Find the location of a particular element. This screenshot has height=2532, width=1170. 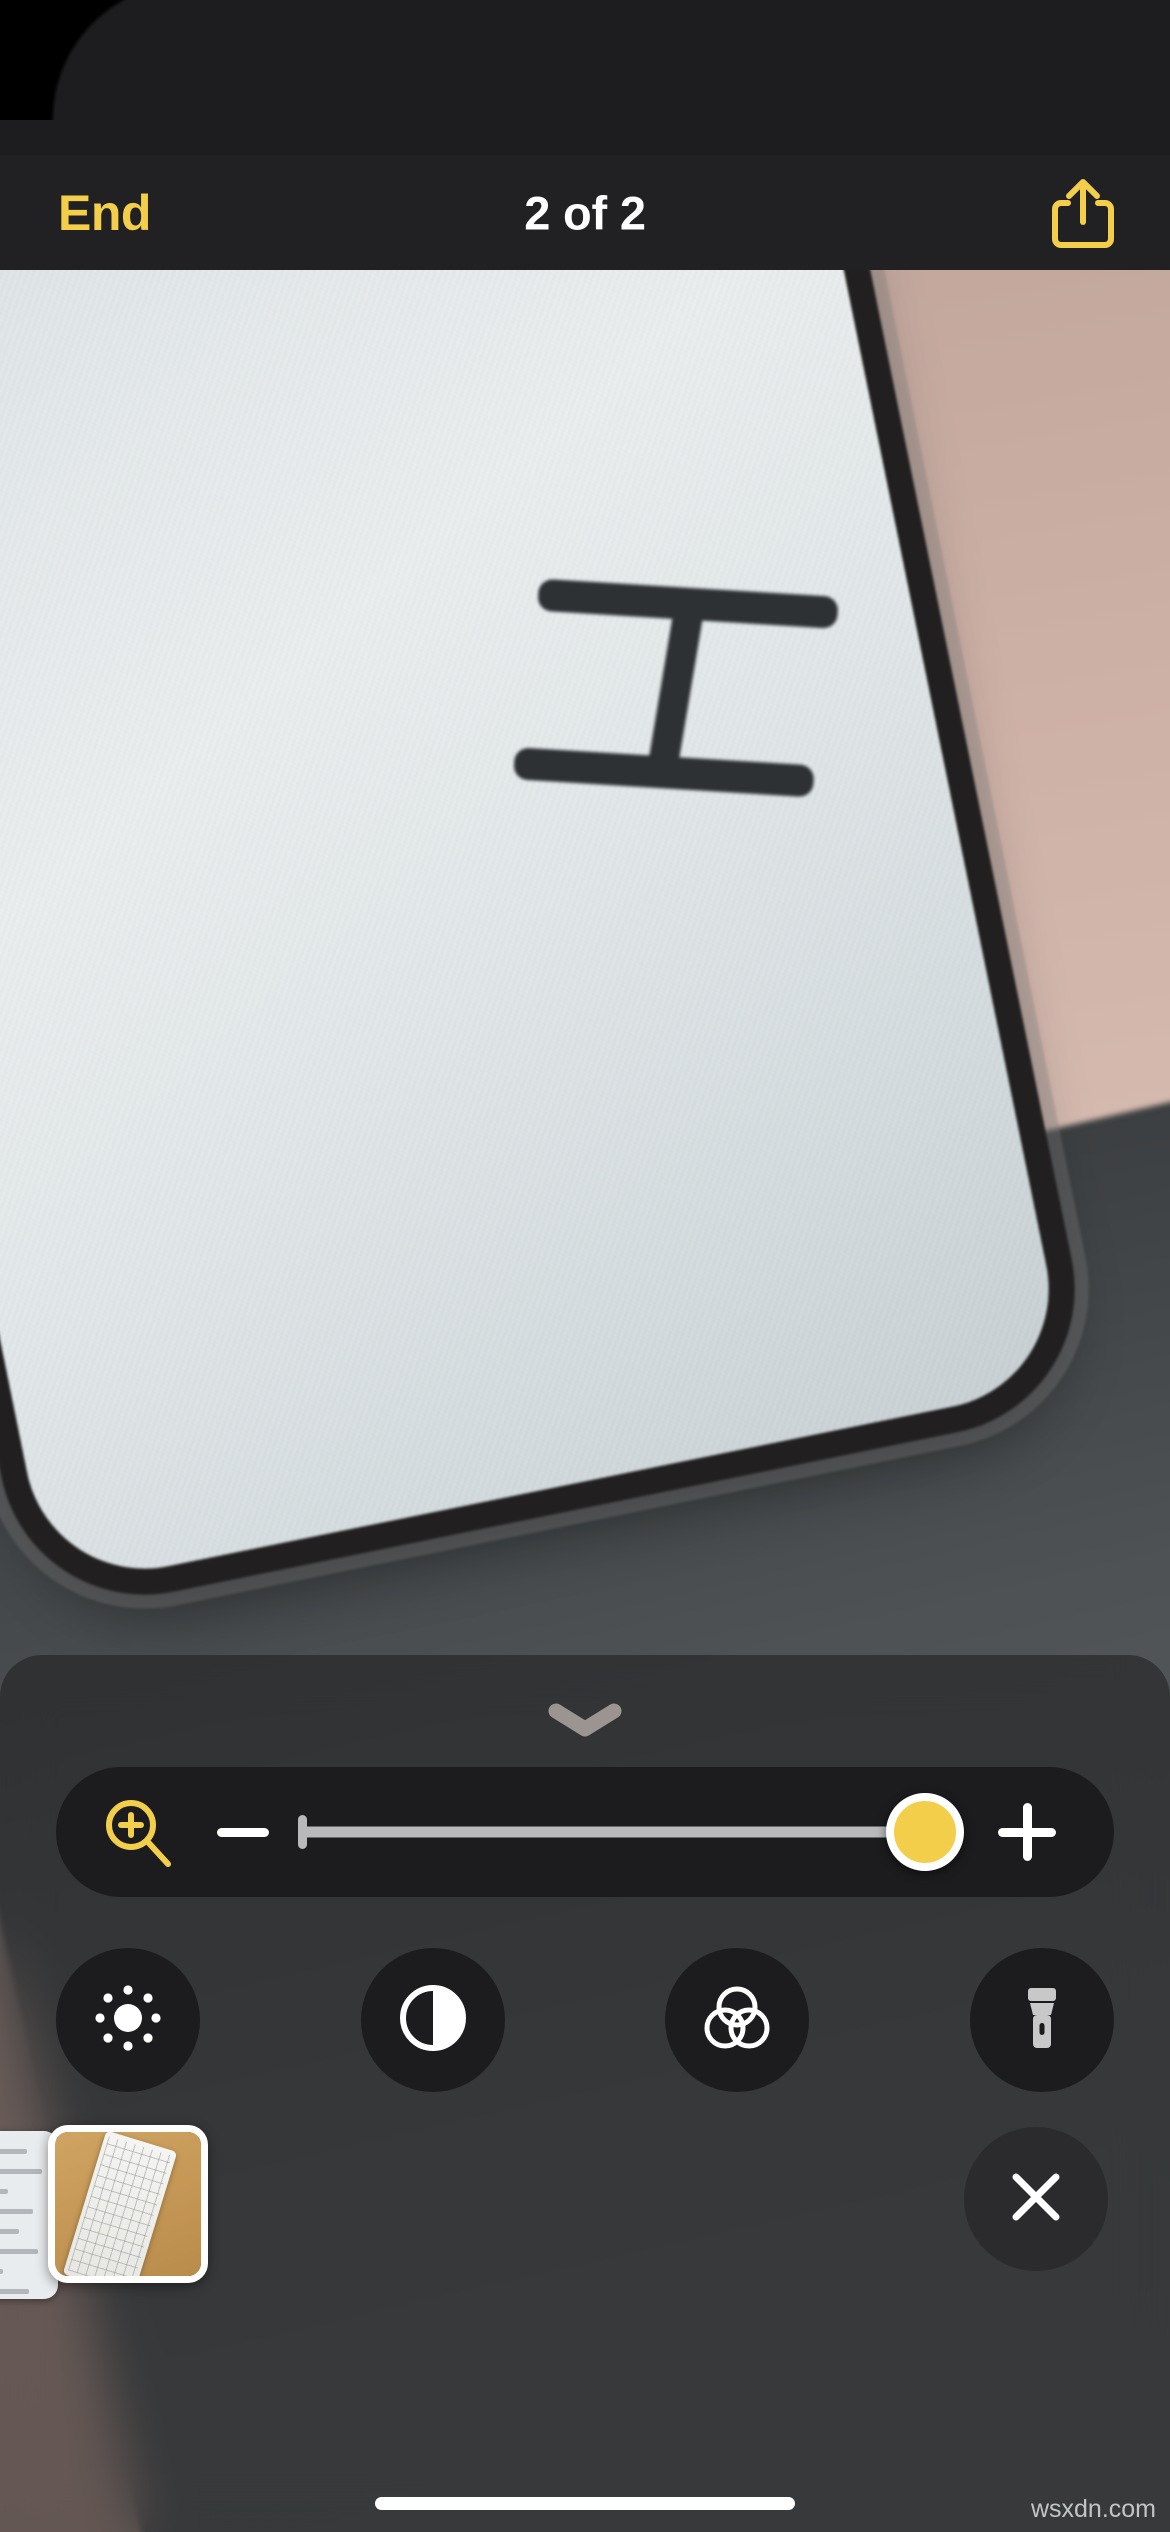

close-button is located at coordinates (1036, 2199).